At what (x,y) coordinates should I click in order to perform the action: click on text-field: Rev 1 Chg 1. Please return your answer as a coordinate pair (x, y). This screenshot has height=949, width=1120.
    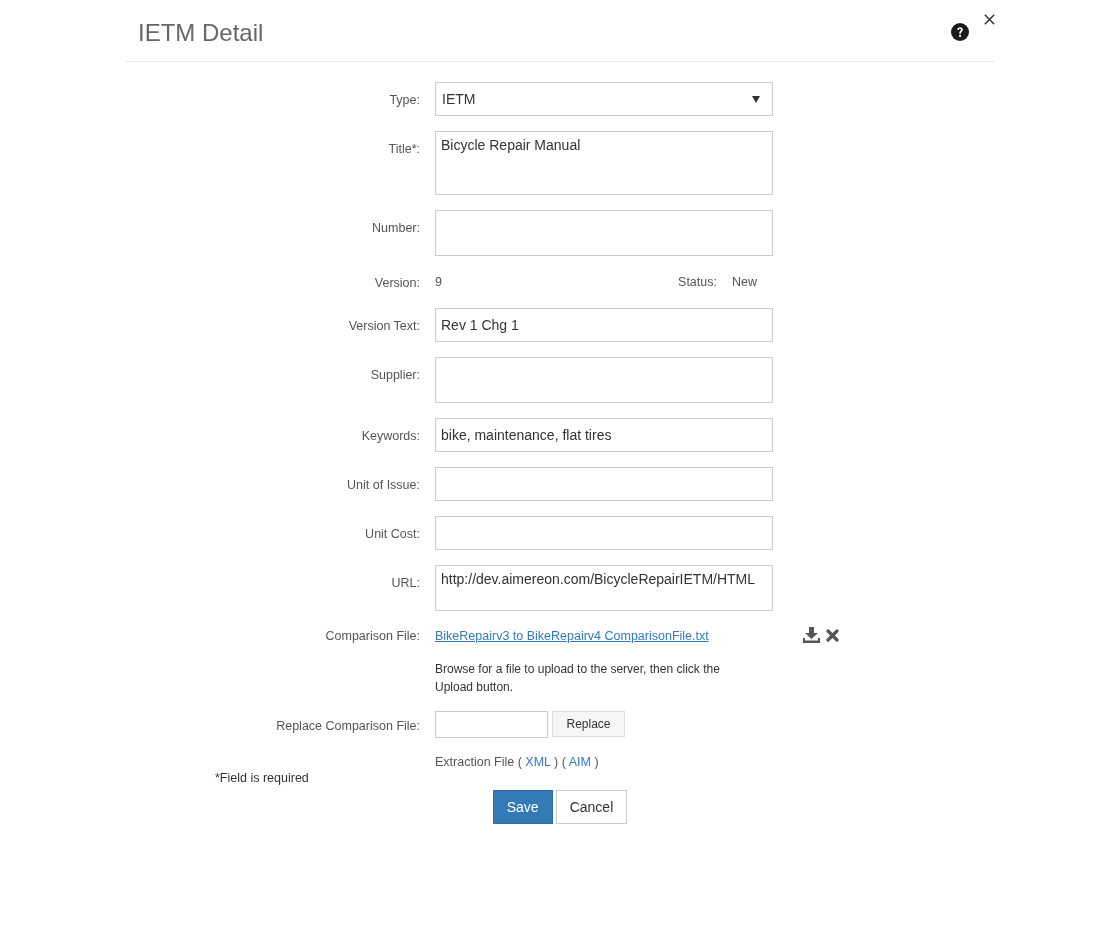
    Looking at the image, I should click on (604, 325).